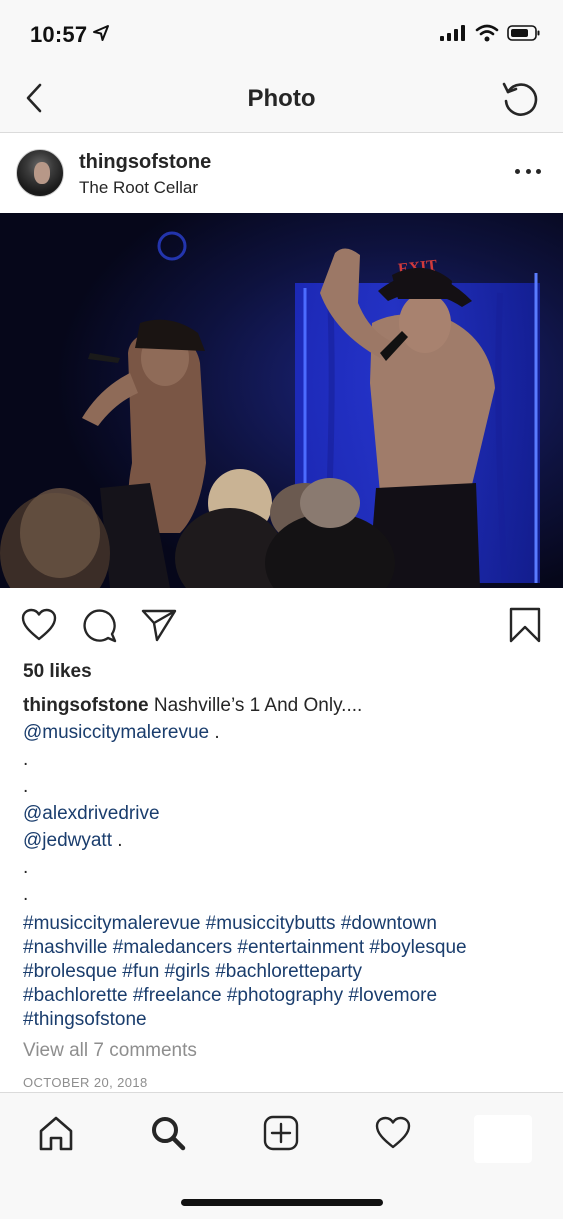  I want to click on like-button, so click(39, 625).